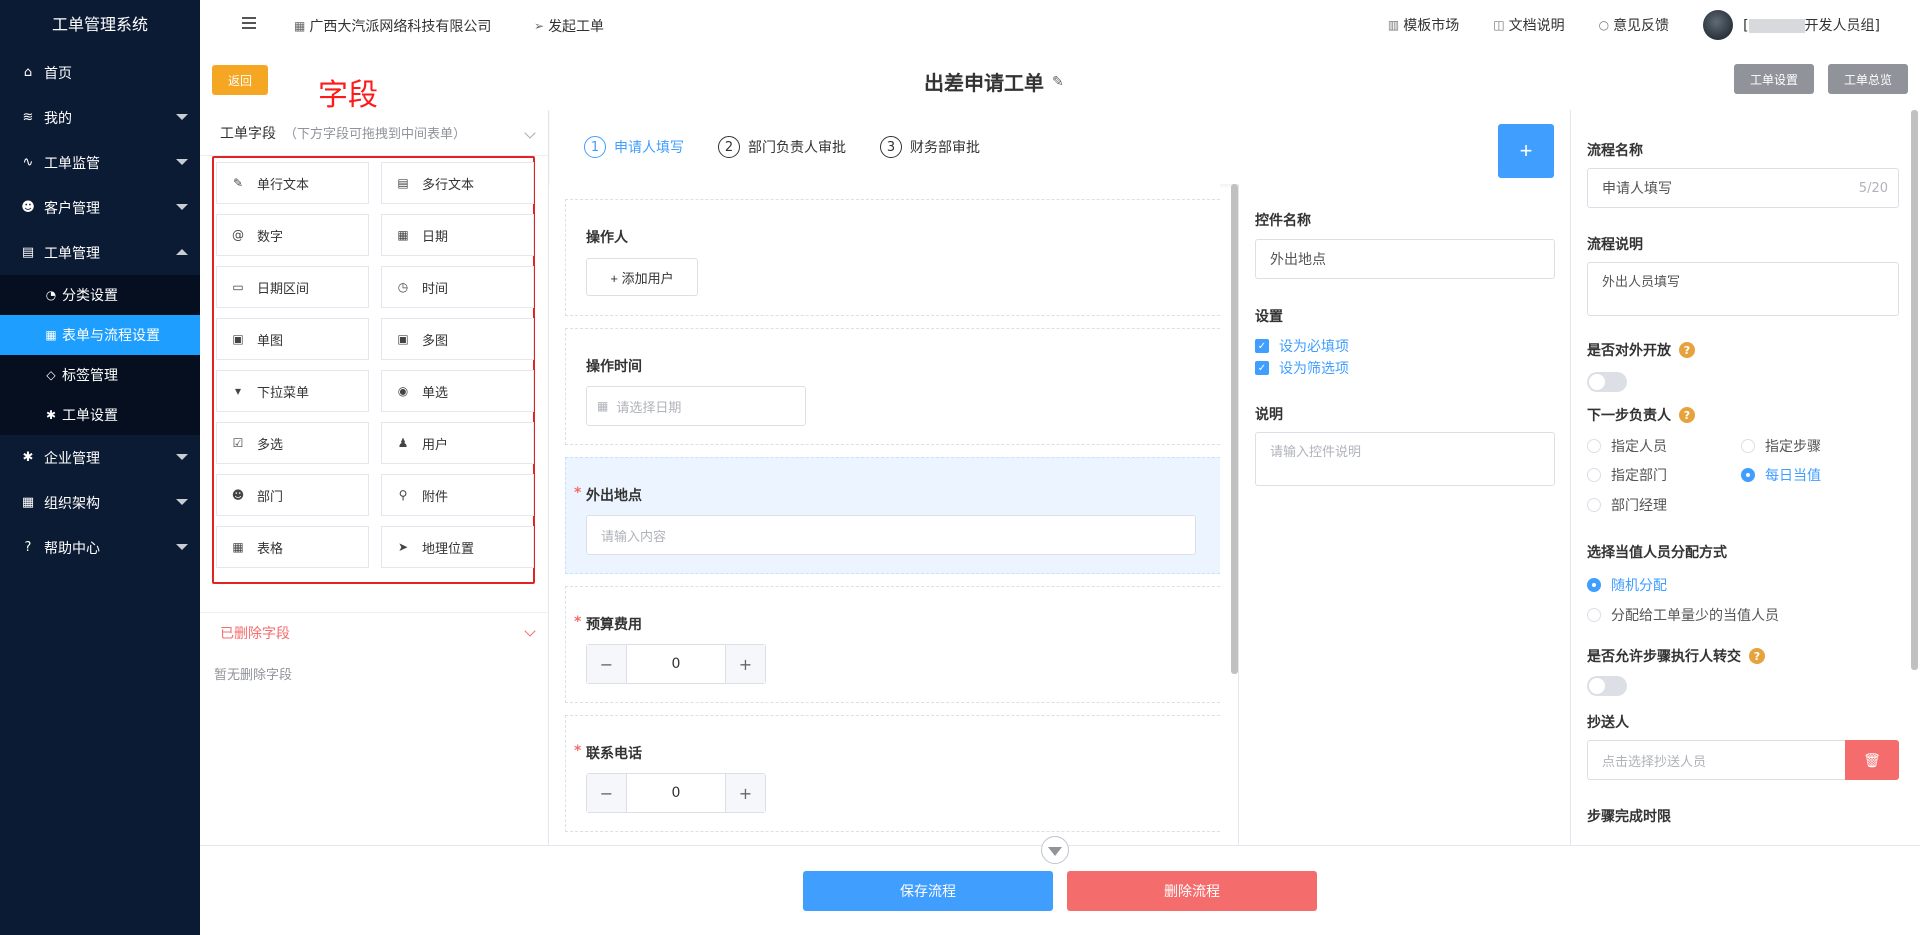 The width and height of the screenshot is (1920, 935). Describe the element at coordinates (1526, 151) in the screenshot. I see `add-step-button: +` at that location.